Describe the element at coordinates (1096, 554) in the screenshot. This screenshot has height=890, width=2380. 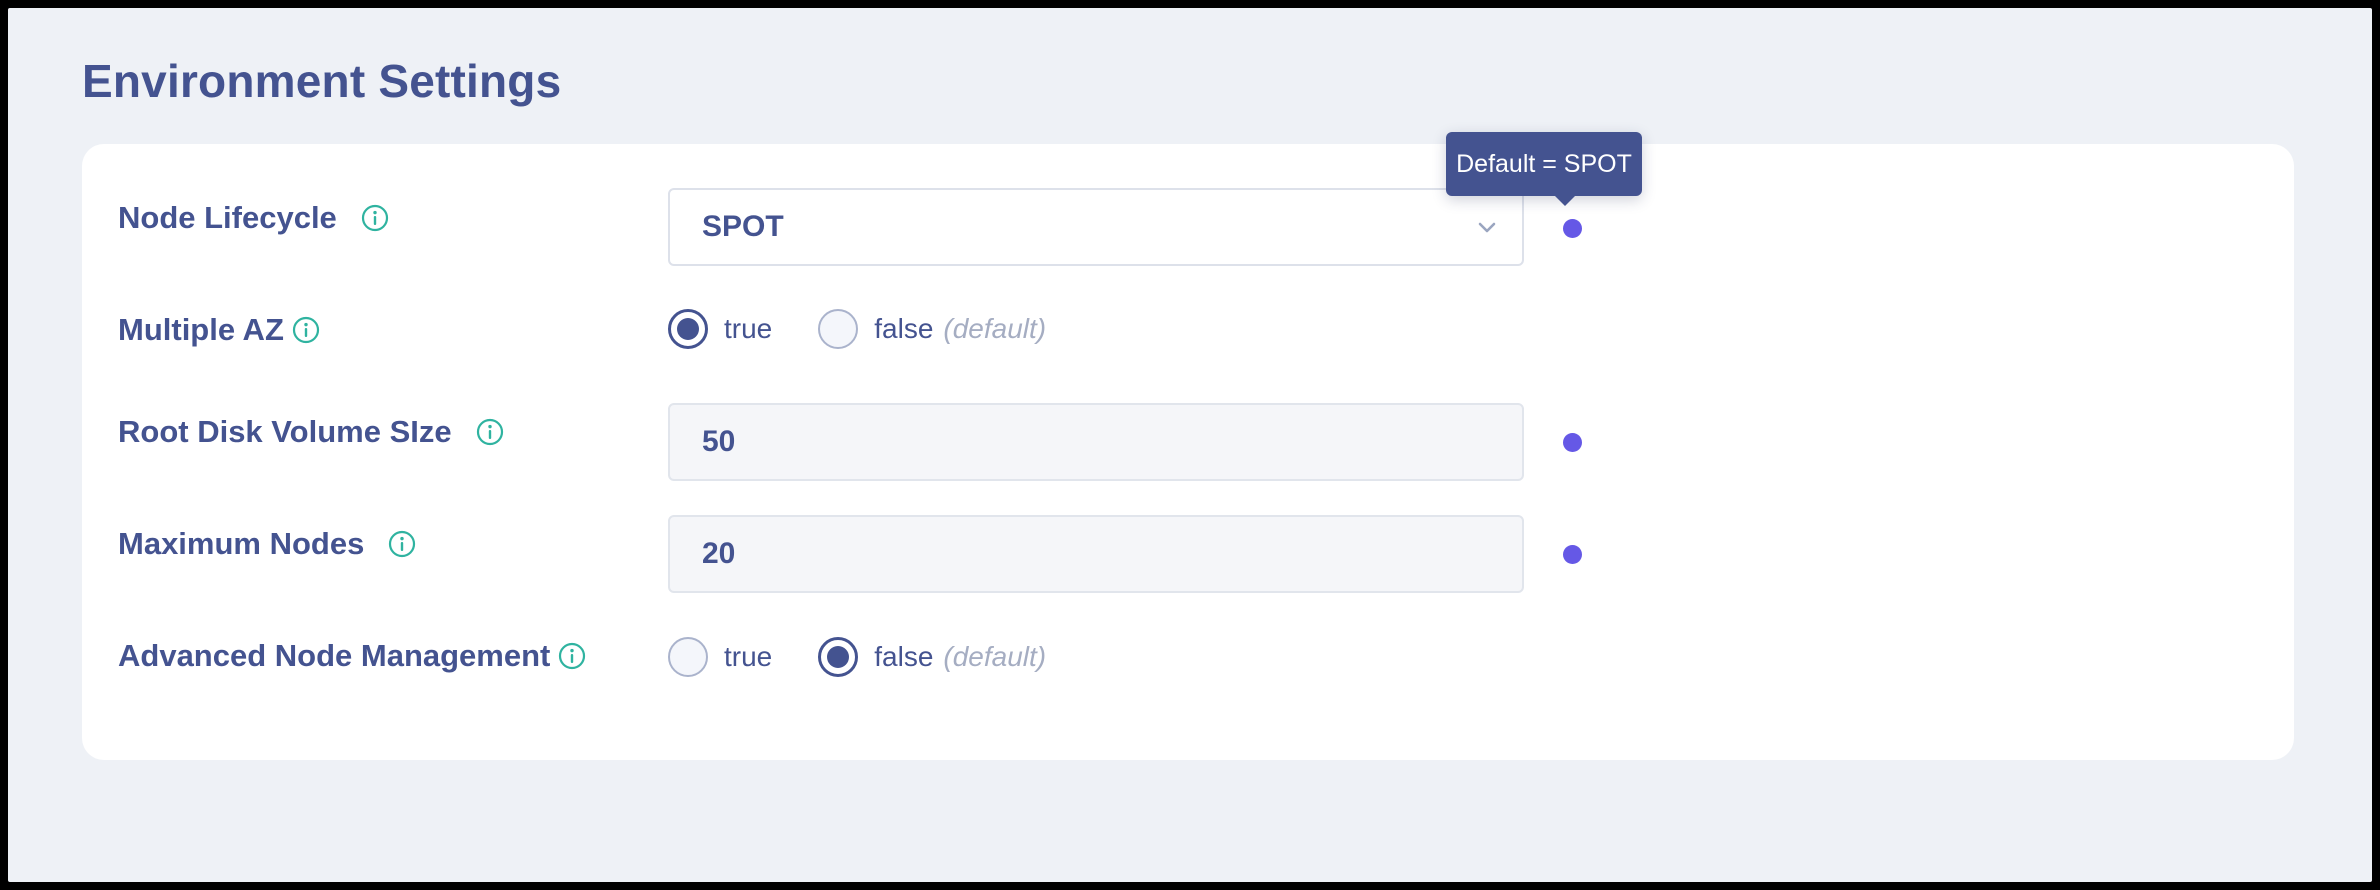
I see `maximum-nodes-input: 20` at that location.